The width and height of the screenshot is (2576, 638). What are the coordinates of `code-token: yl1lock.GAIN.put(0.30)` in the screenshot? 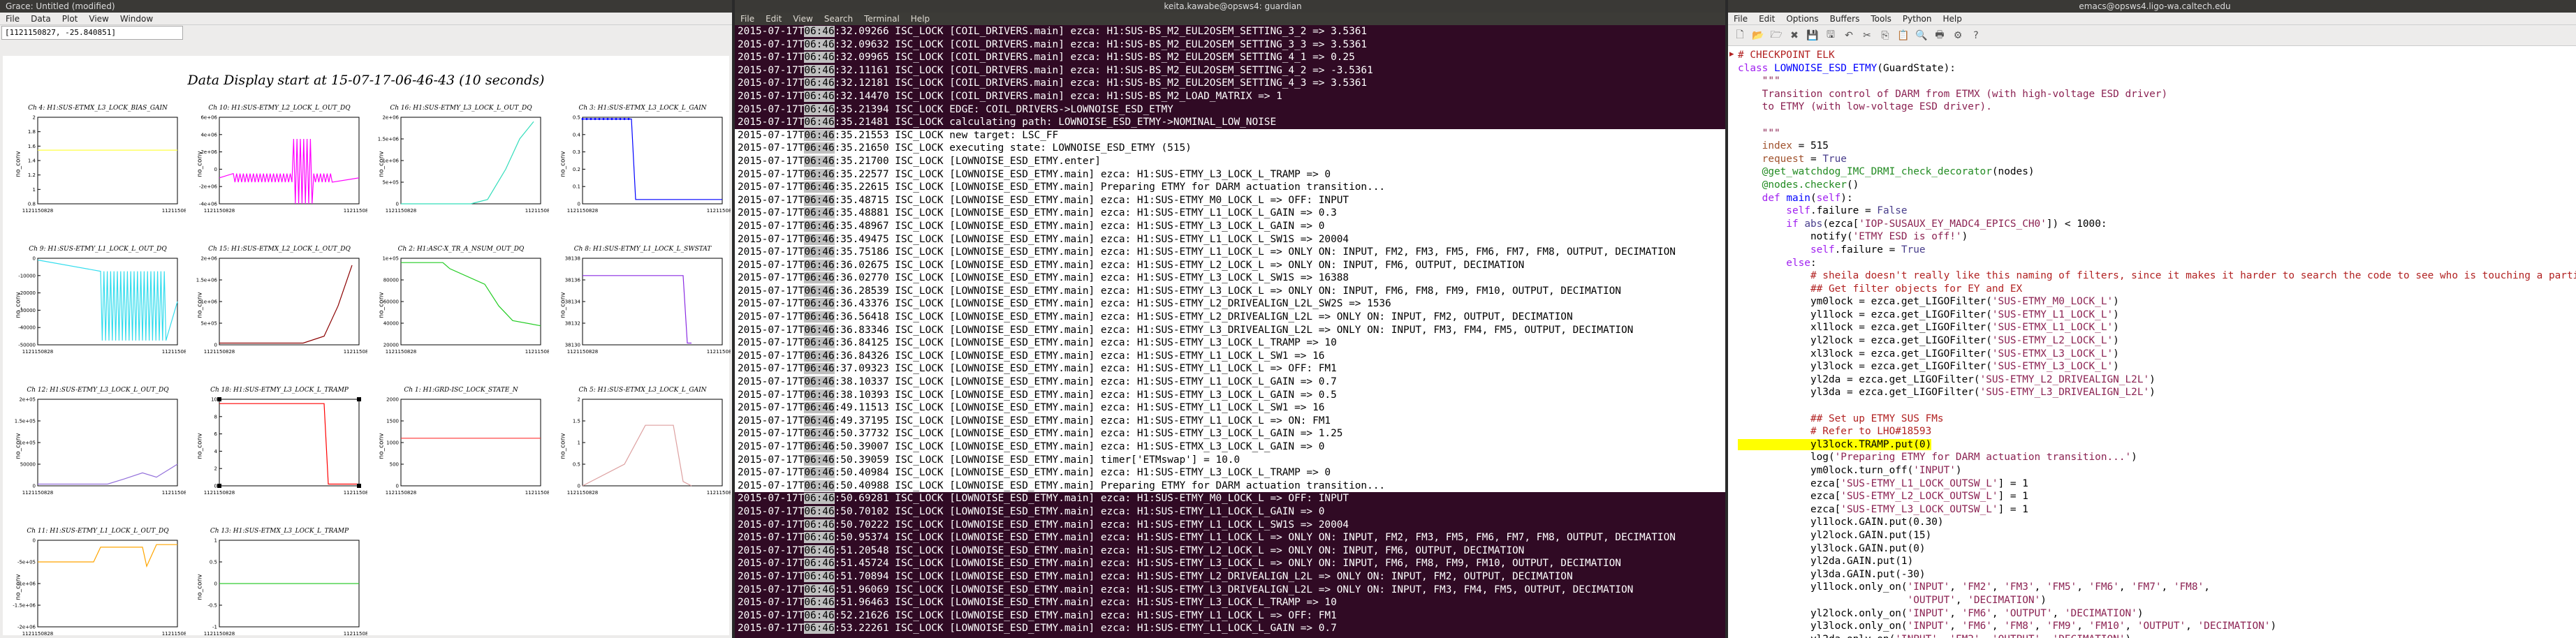 It's located at (1841, 522).